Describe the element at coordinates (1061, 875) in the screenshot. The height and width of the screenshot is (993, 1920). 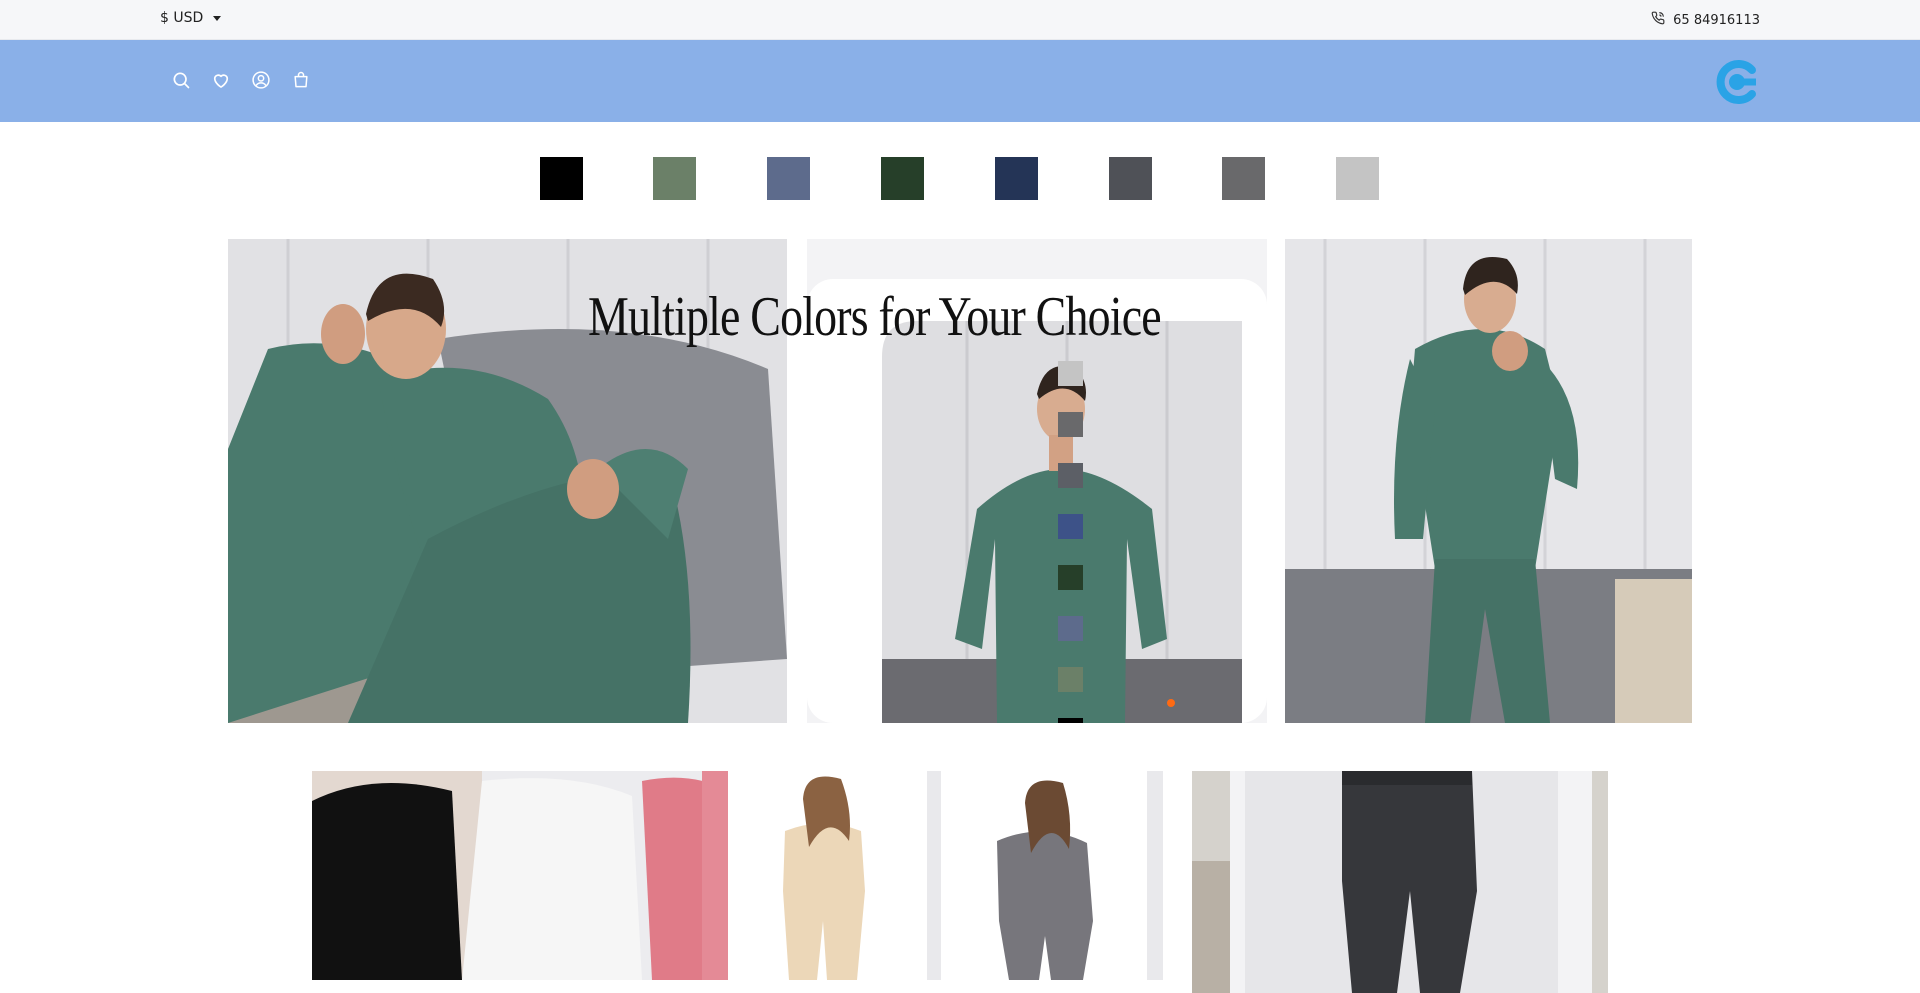
I see `product-image-grey-set` at that location.